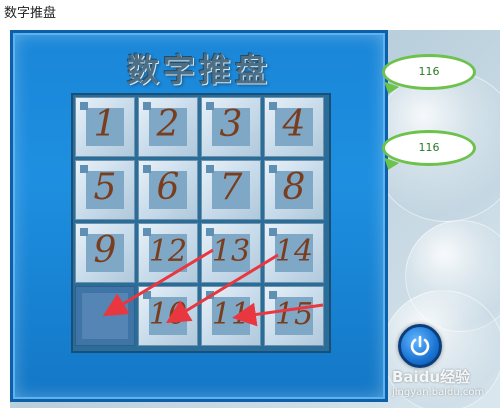 The height and width of the screenshot is (408, 500). What do you see at coordinates (431, 377) in the screenshot?
I see `watermark-main: Baidu经验` at bounding box center [431, 377].